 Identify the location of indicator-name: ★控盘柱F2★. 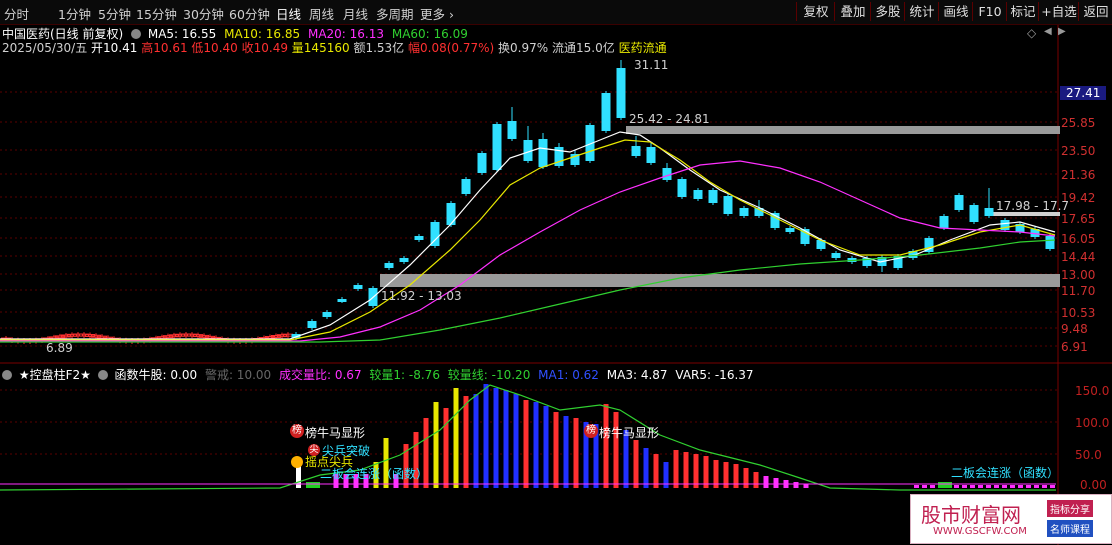
(55, 375).